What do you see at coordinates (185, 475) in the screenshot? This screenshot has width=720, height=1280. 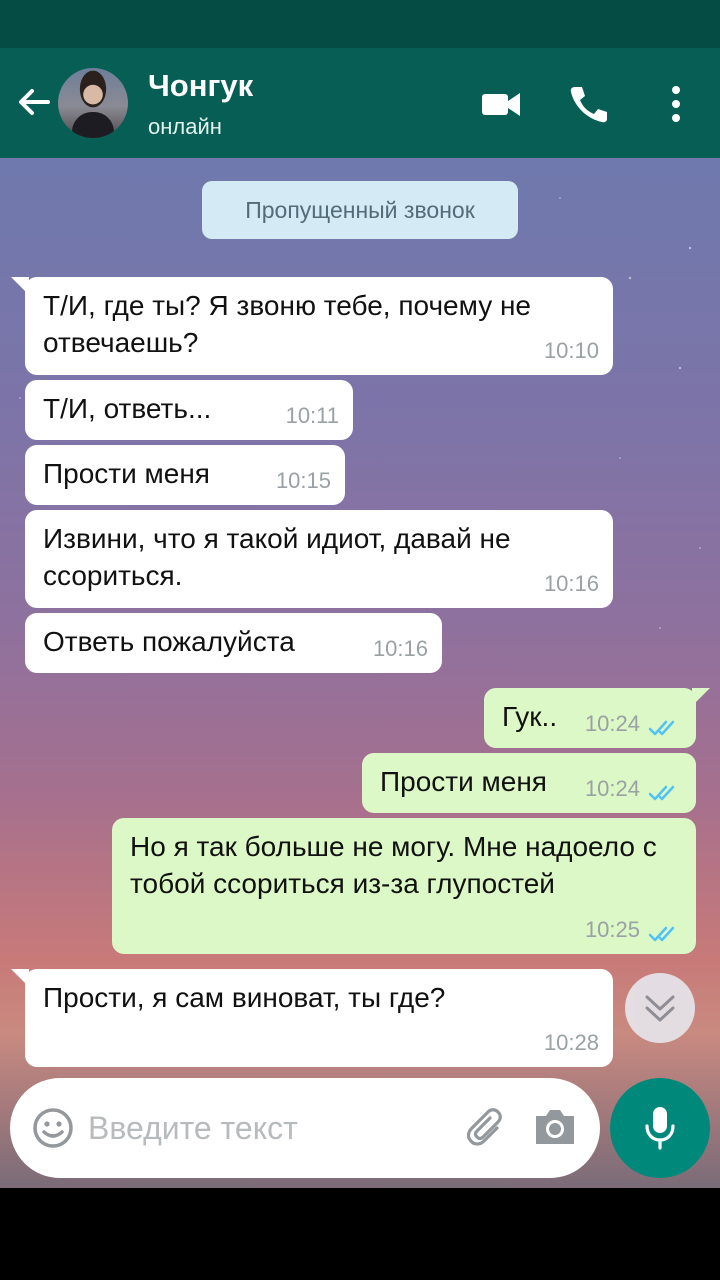 I see `message-incoming: Прости меня 10:15` at bounding box center [185, 475].